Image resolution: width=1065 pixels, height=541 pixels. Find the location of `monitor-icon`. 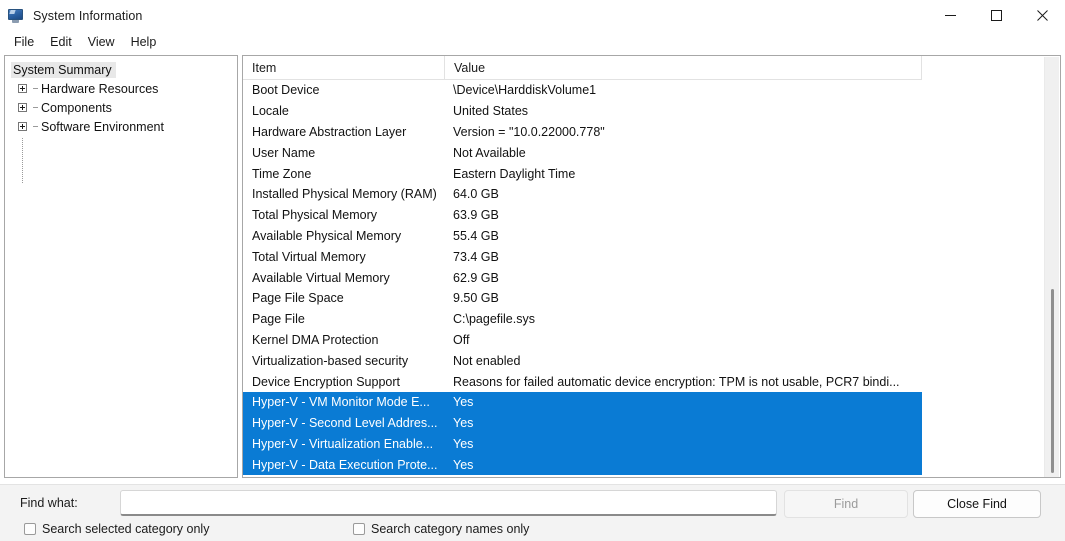

monitor-icon is located at coordinates (16, 16).